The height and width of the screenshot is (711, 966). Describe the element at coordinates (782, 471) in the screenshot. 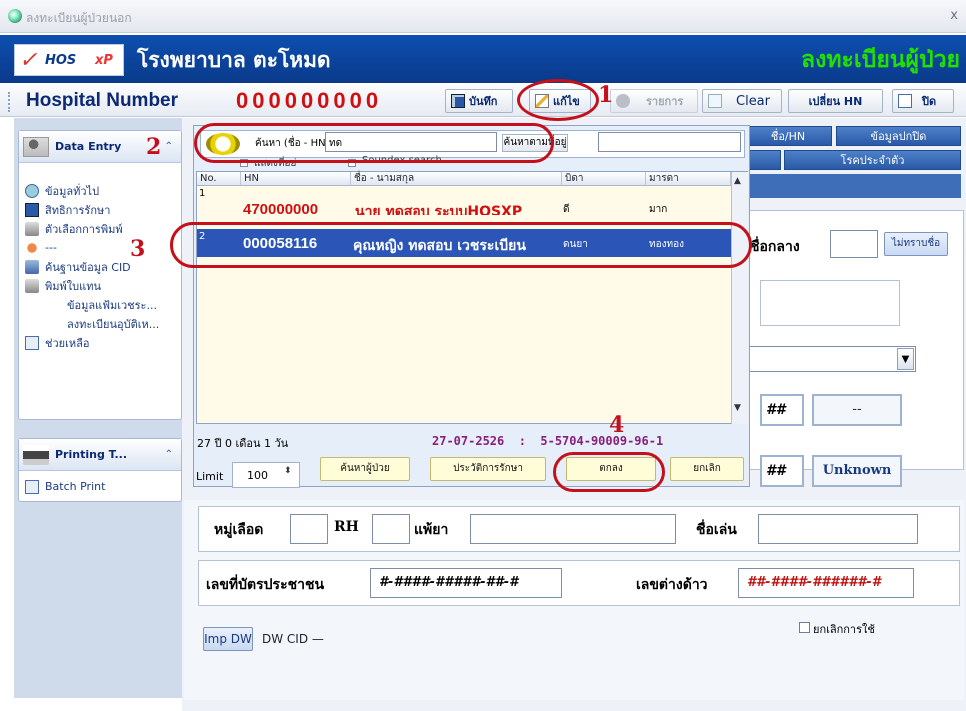

I see `hash-field-2: ##` at that location.